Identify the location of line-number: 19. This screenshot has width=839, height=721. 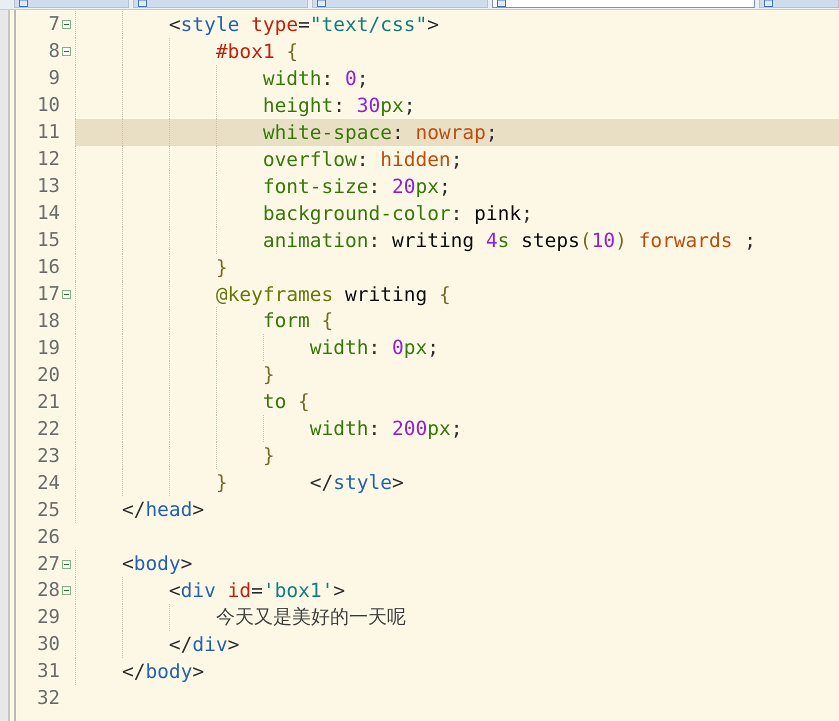
(48, 347).